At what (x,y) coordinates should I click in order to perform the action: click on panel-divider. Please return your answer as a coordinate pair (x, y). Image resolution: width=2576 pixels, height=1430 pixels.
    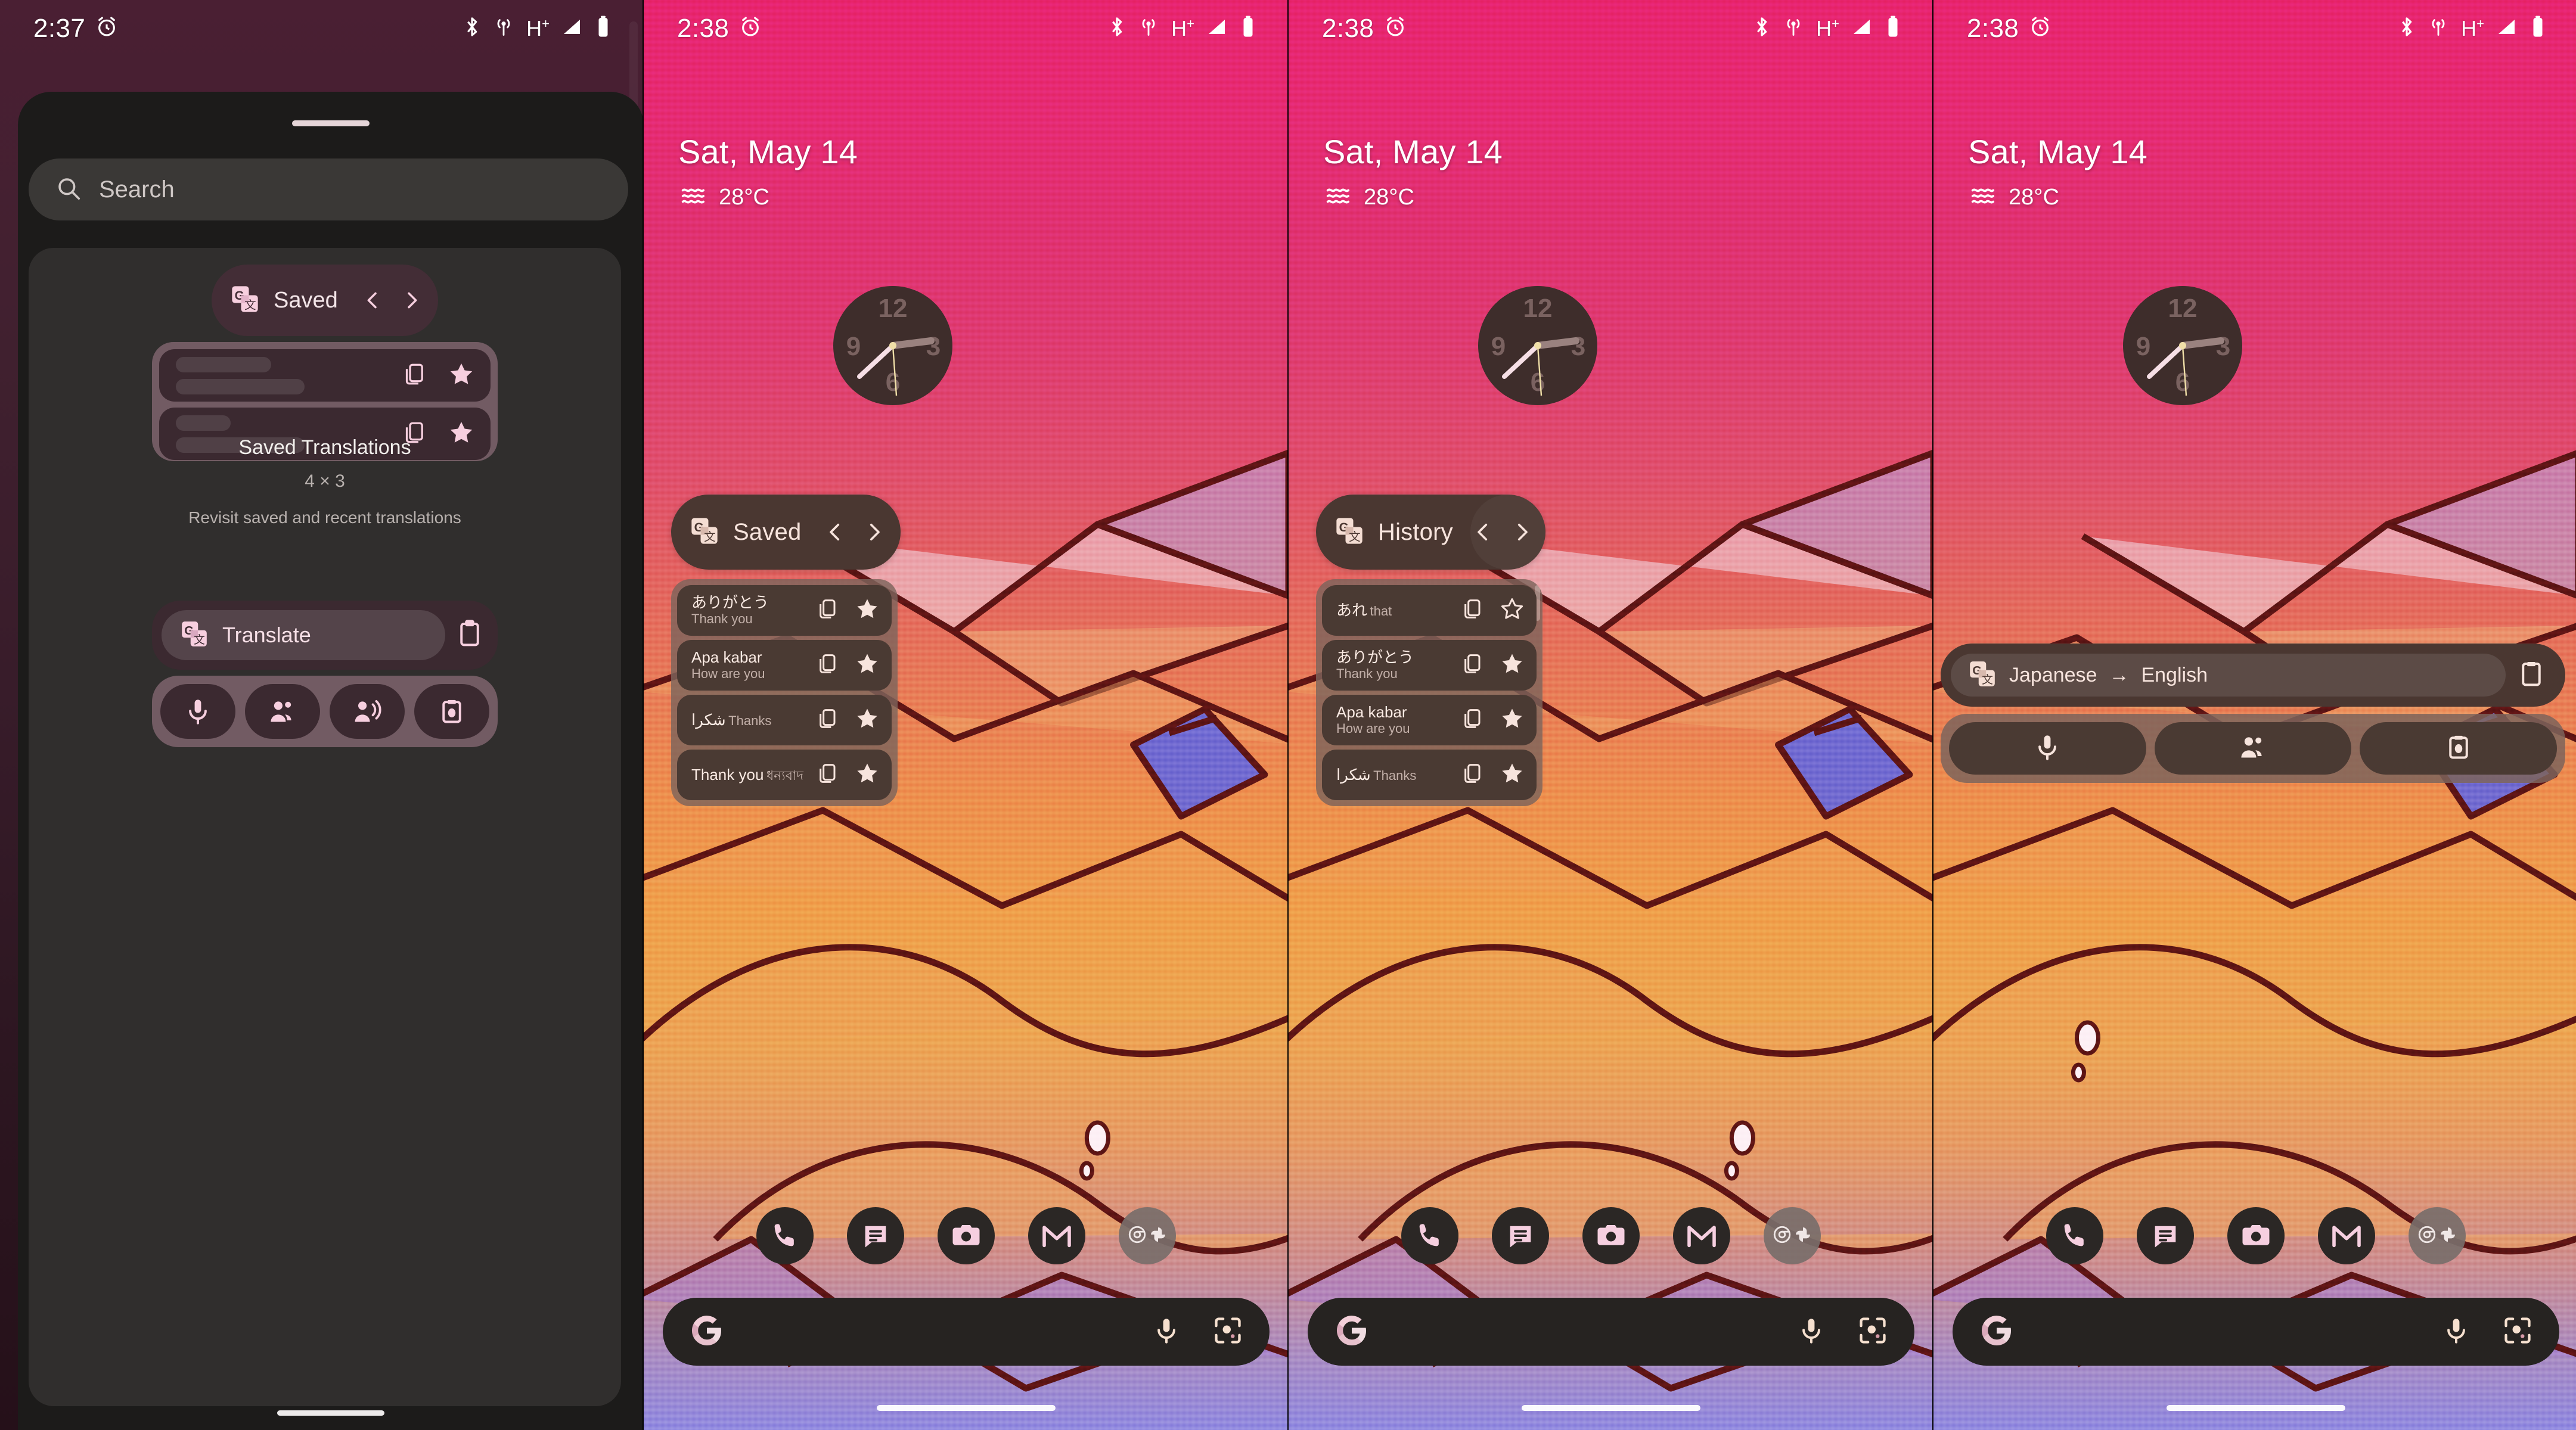
    Looking at the image, I should click on (644, 715).